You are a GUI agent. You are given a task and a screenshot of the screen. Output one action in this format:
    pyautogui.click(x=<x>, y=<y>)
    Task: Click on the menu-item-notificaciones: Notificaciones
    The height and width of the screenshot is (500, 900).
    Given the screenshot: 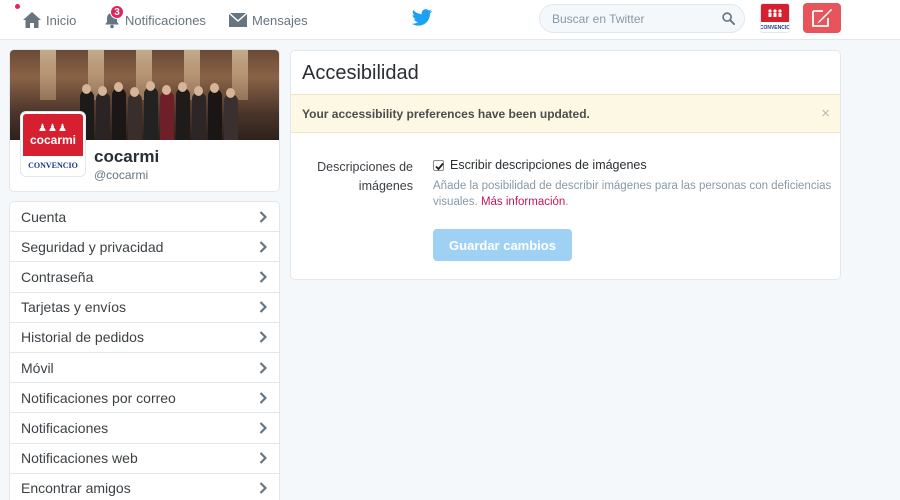 What is the action you would take?
    pyautogui.click(x=144, y=428)
    